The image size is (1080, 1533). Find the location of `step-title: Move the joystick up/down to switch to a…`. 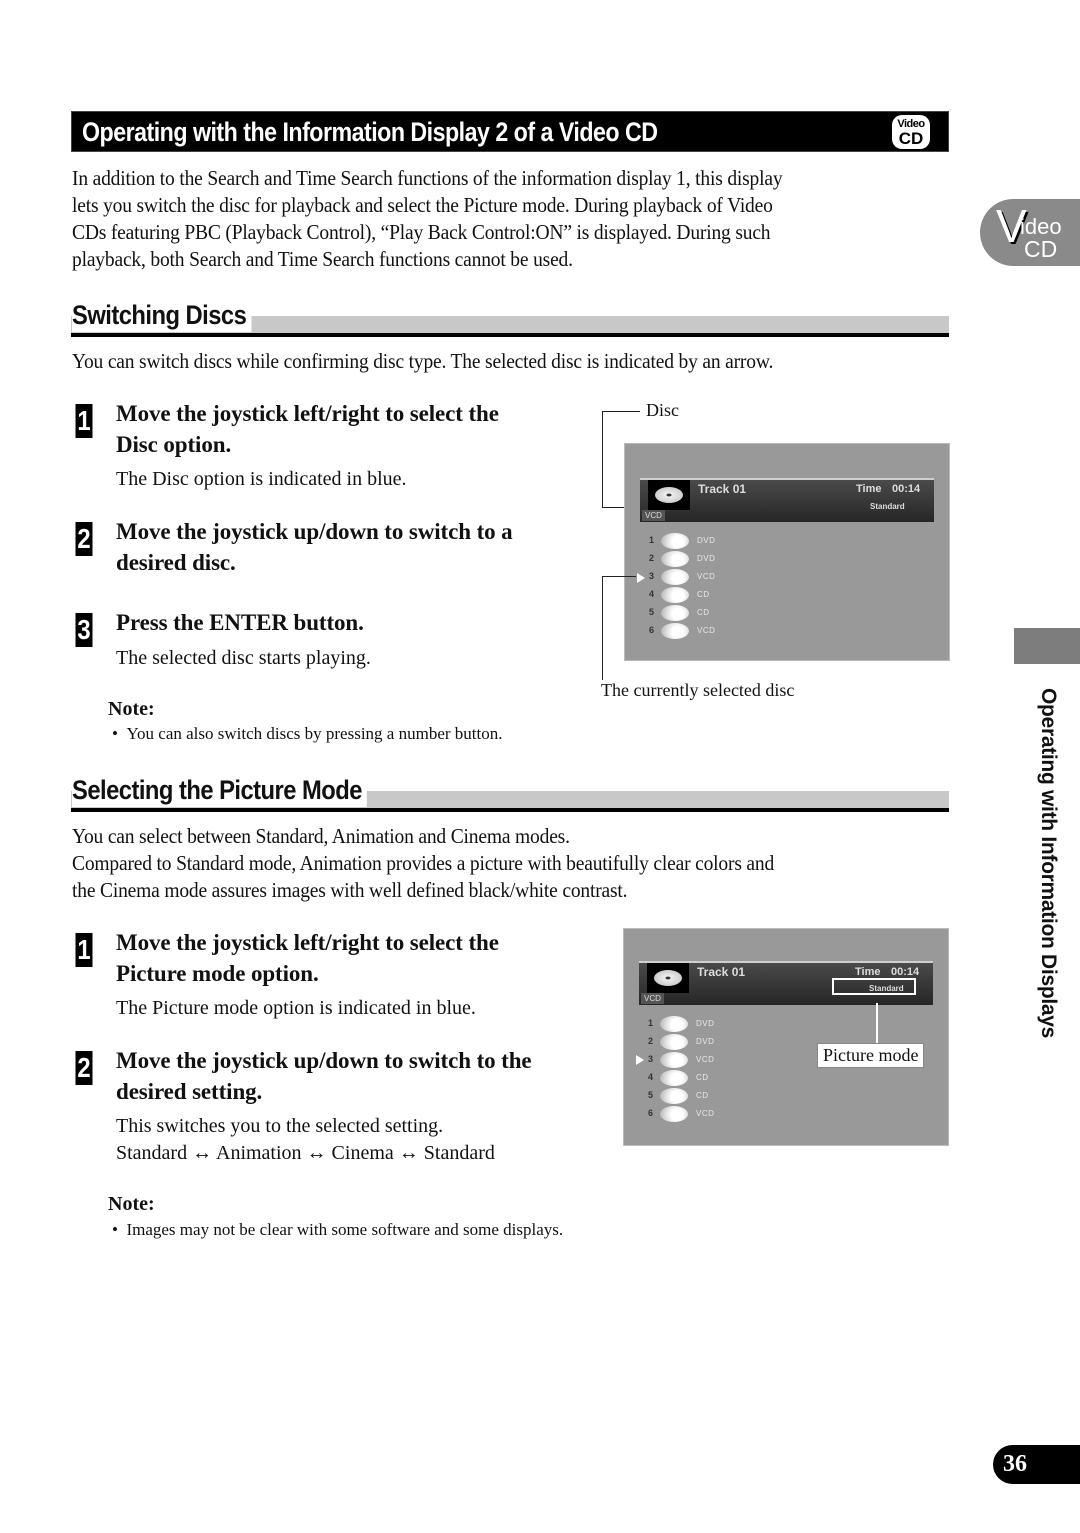

step-title: Move the joystick up/down to switch to a… is located at coordinates (314, 547).